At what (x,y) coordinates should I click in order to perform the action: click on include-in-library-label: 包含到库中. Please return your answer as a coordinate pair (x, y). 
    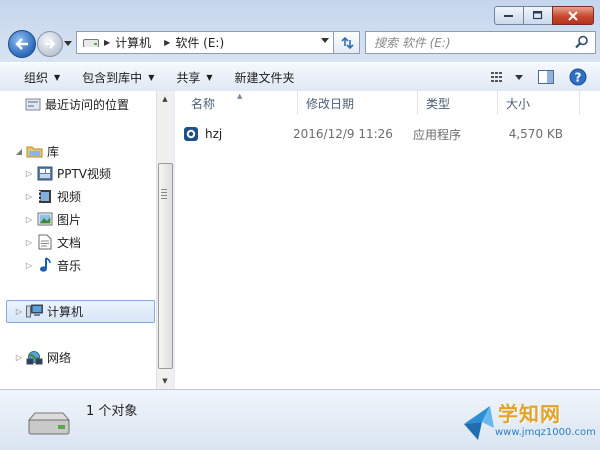
    Looking at the image, I should click on (112, 77).